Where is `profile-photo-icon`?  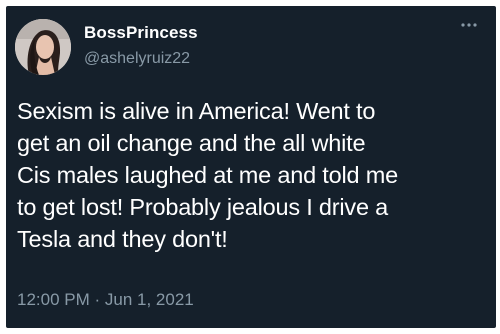 profile-photo-icon is located at coordinates (43, 47).